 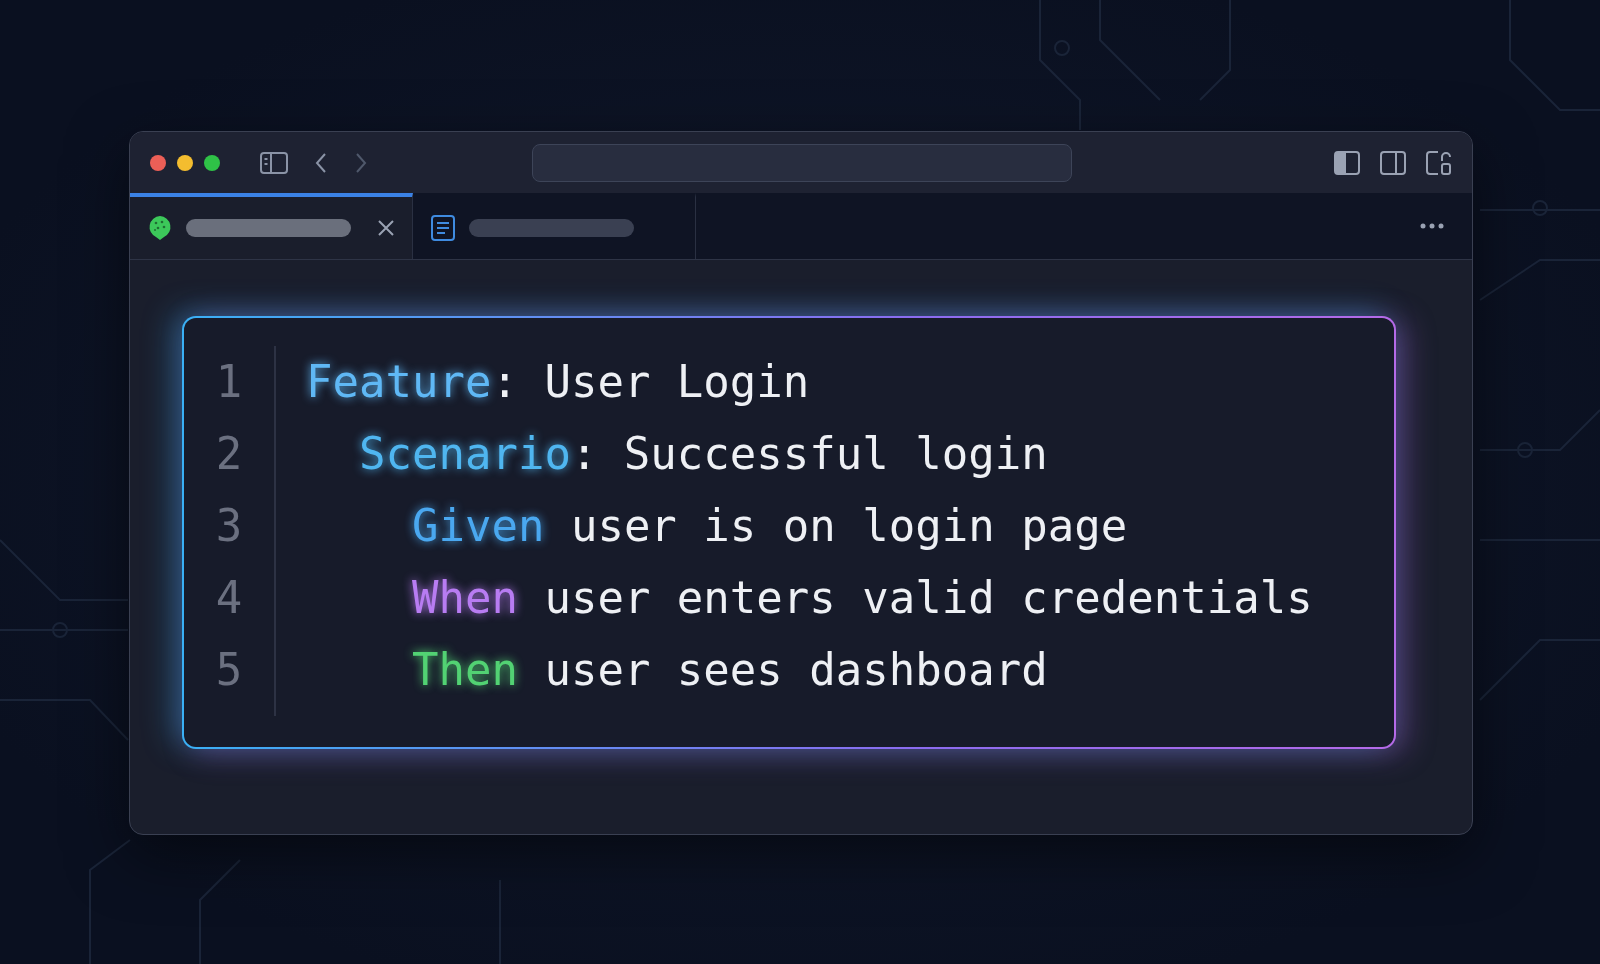 I want to click on more-icon, so click(x=1432, y=226).